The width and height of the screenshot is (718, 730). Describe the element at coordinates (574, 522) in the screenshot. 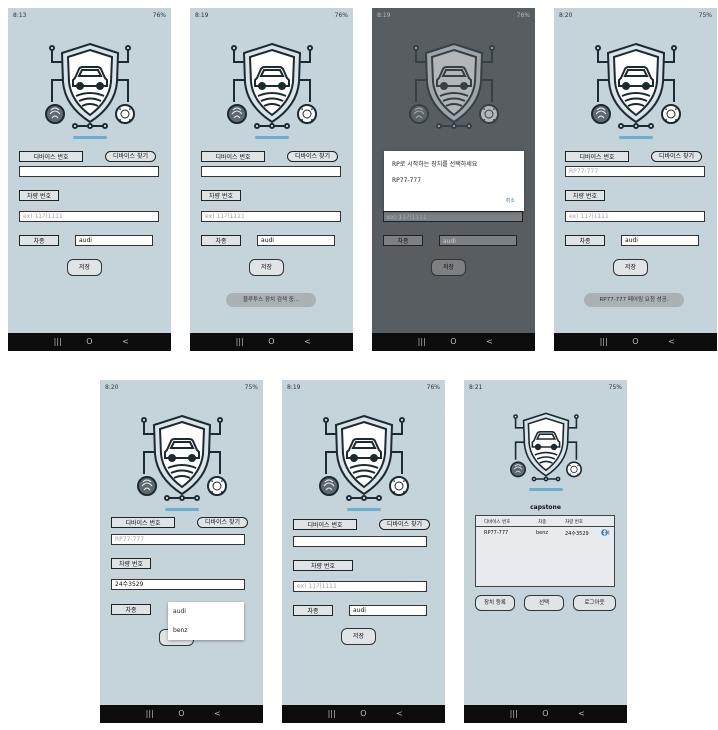

I see `header-number: 차량 번호` at that location.